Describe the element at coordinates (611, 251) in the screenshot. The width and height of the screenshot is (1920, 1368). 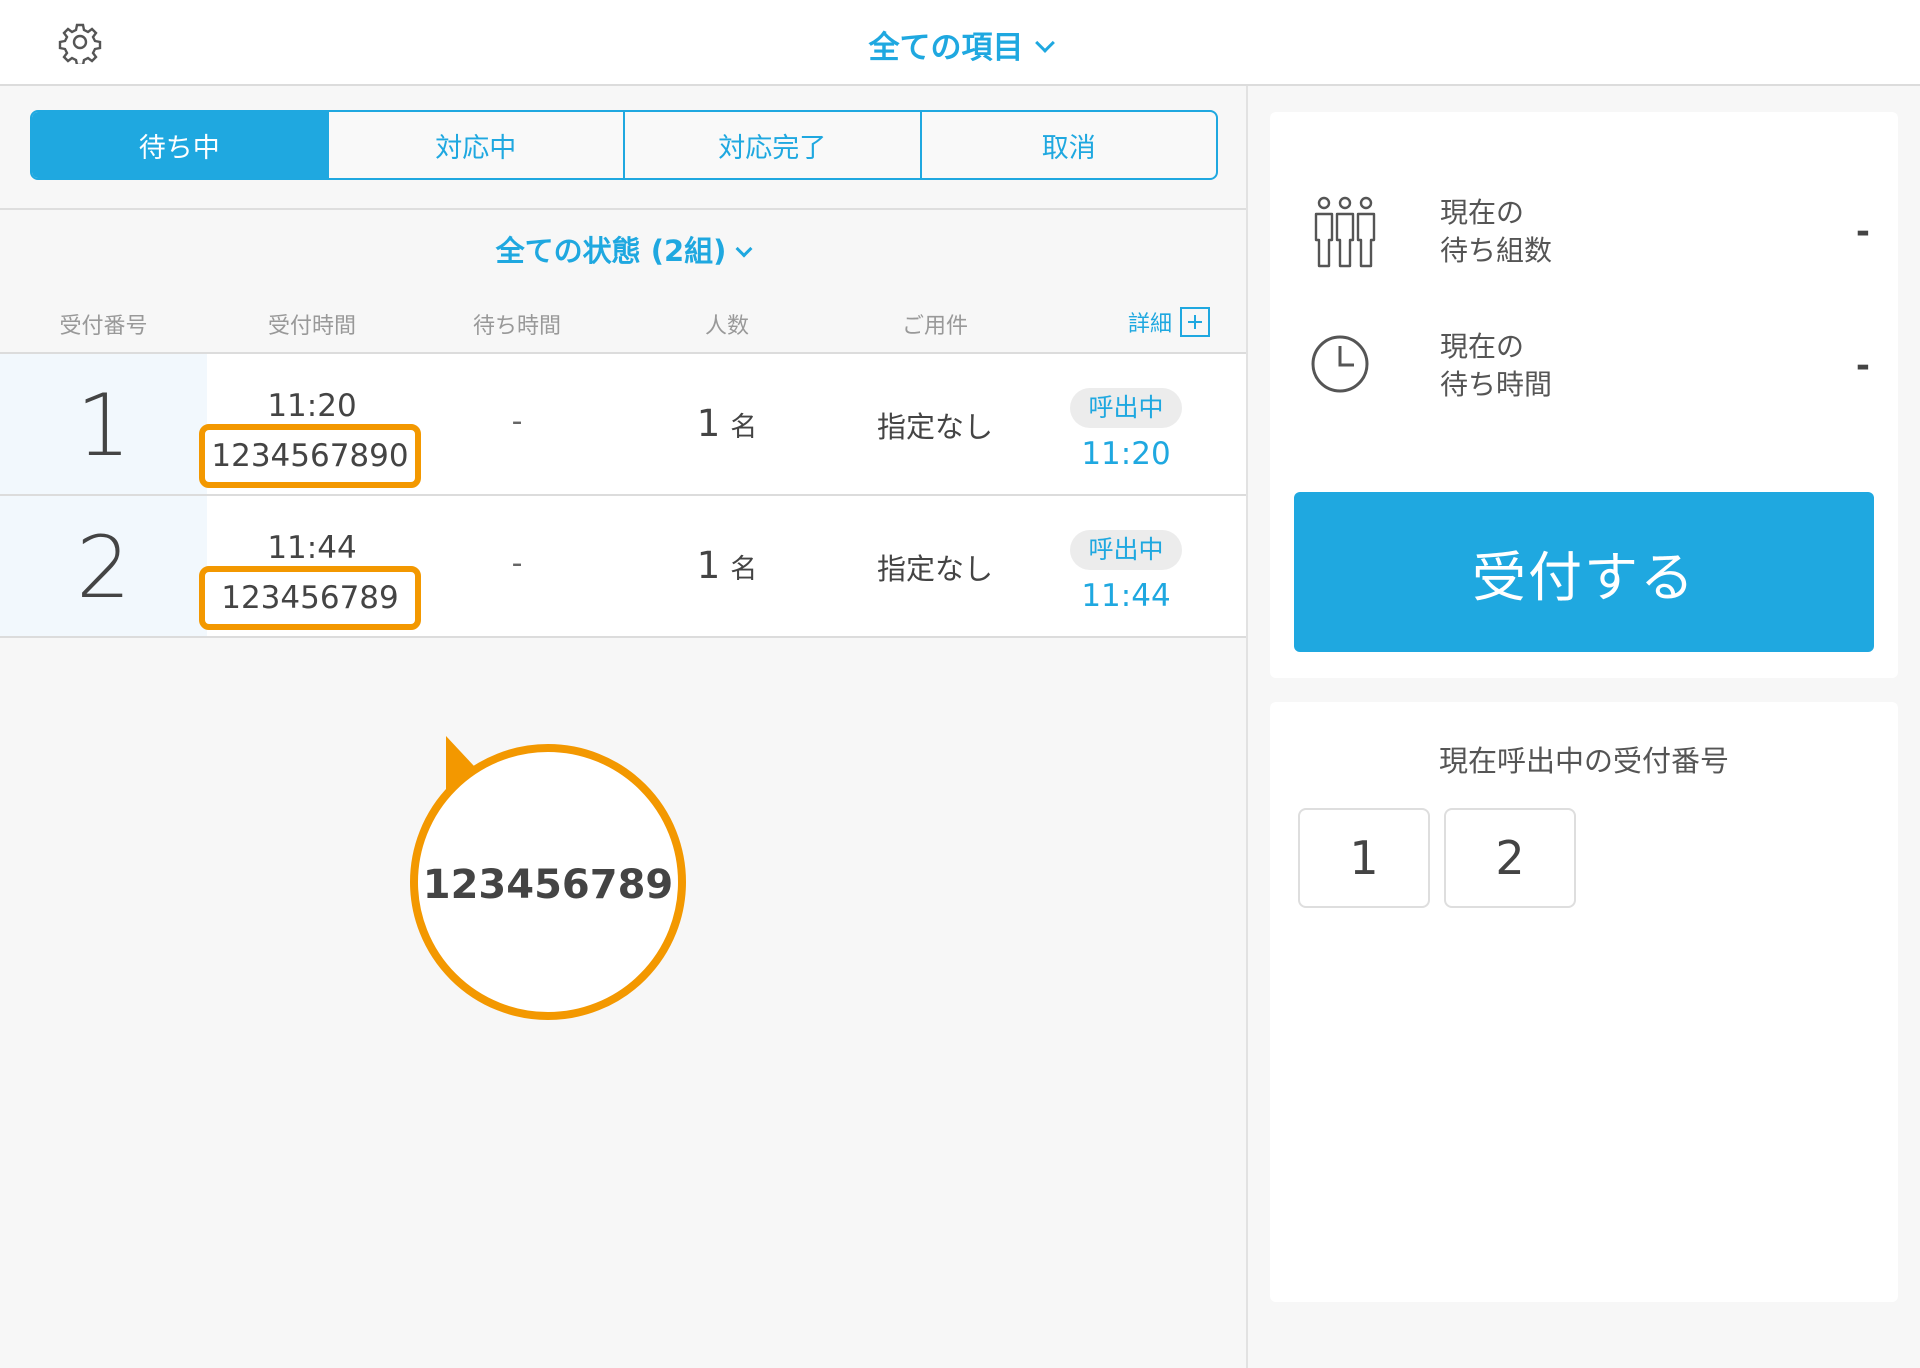
I see `state-filter-label: 全ての状態 (2組)` at that location.